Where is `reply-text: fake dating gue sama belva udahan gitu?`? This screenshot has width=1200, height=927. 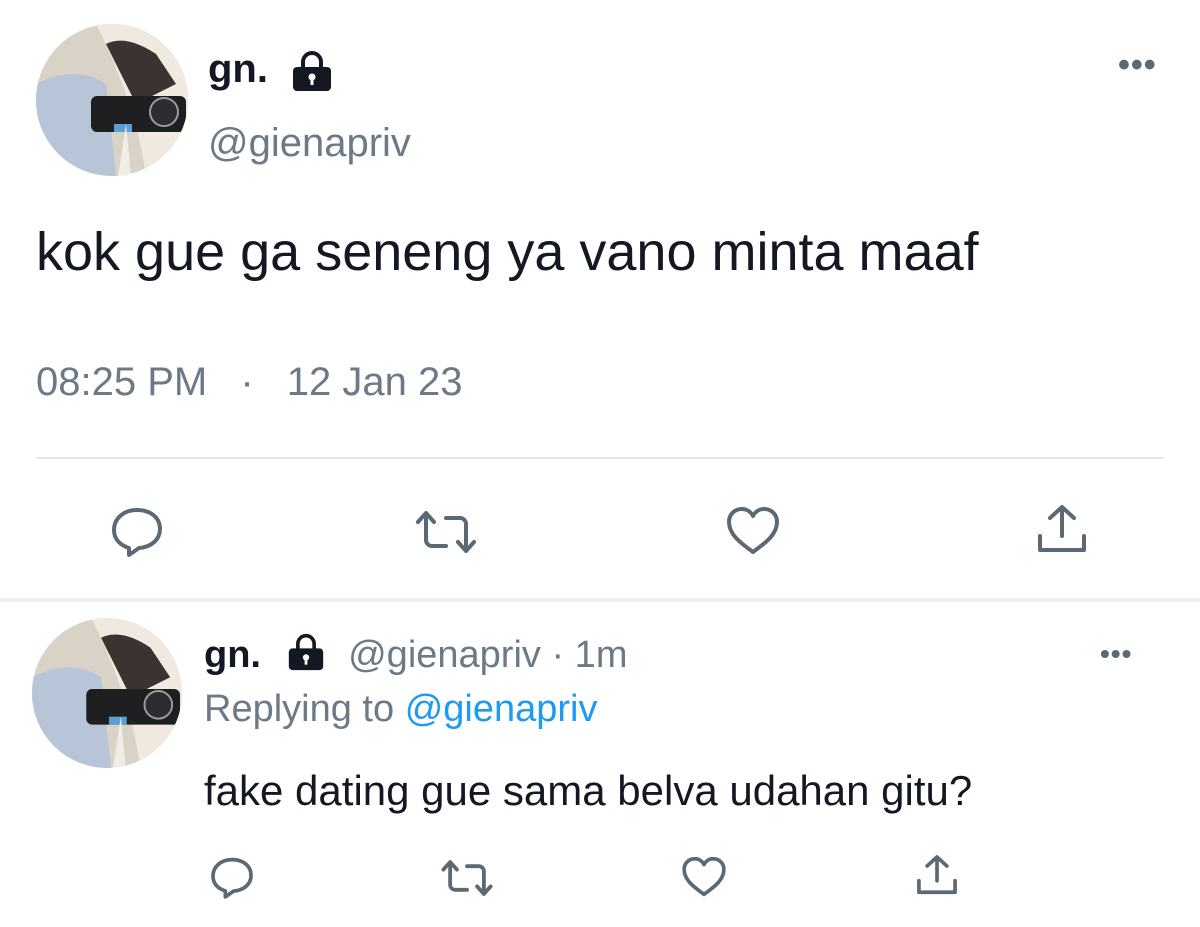 reply-text: fake dating gue sama belva udahan gitu? is located at coordinates (588, 790).